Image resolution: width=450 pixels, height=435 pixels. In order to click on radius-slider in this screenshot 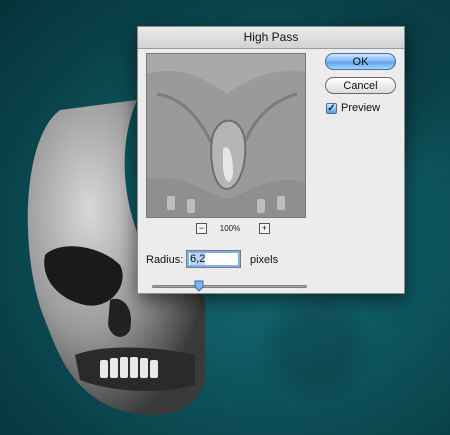, I will do `click(229, 286)`.